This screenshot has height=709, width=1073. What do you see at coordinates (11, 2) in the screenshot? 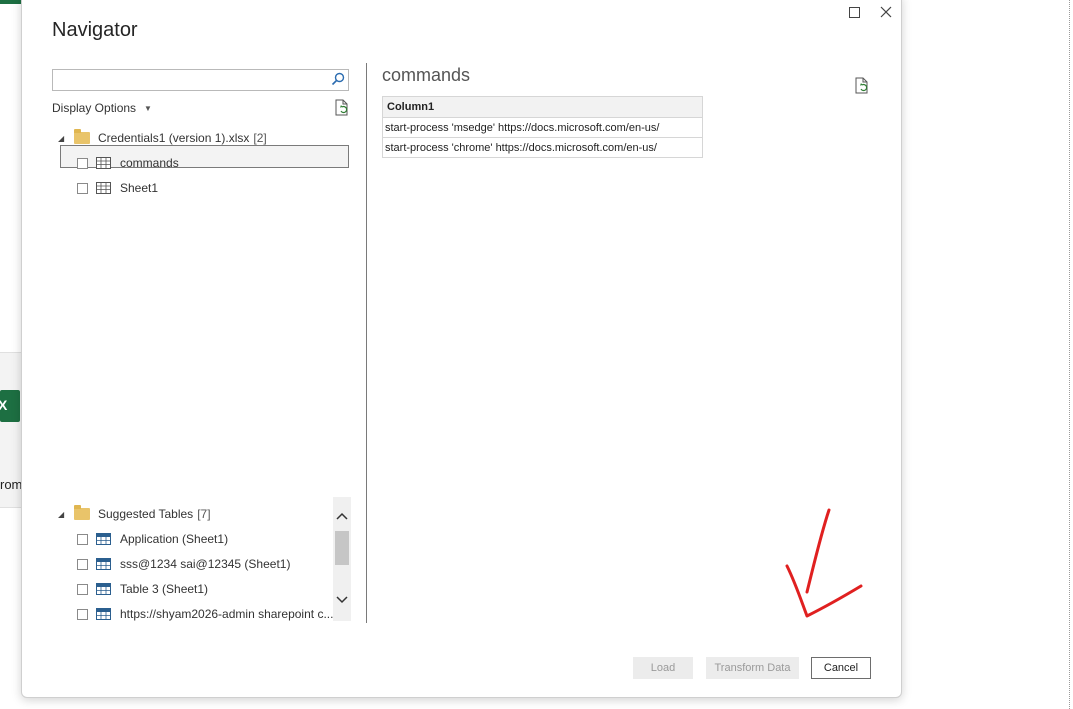
I see `background-accent` at bounding box center [11, 2].